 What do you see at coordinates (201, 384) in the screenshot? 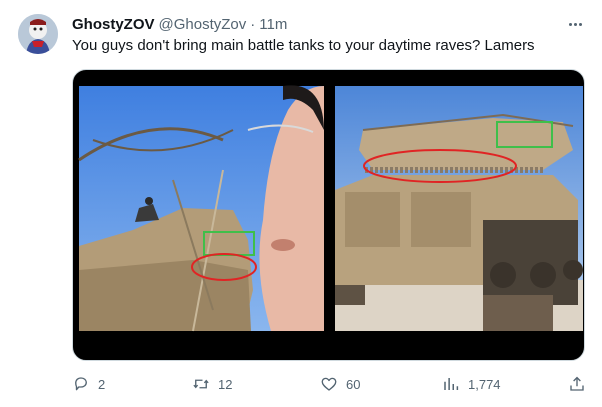
I see `retweet-icon` at bounding box center [201, 384].